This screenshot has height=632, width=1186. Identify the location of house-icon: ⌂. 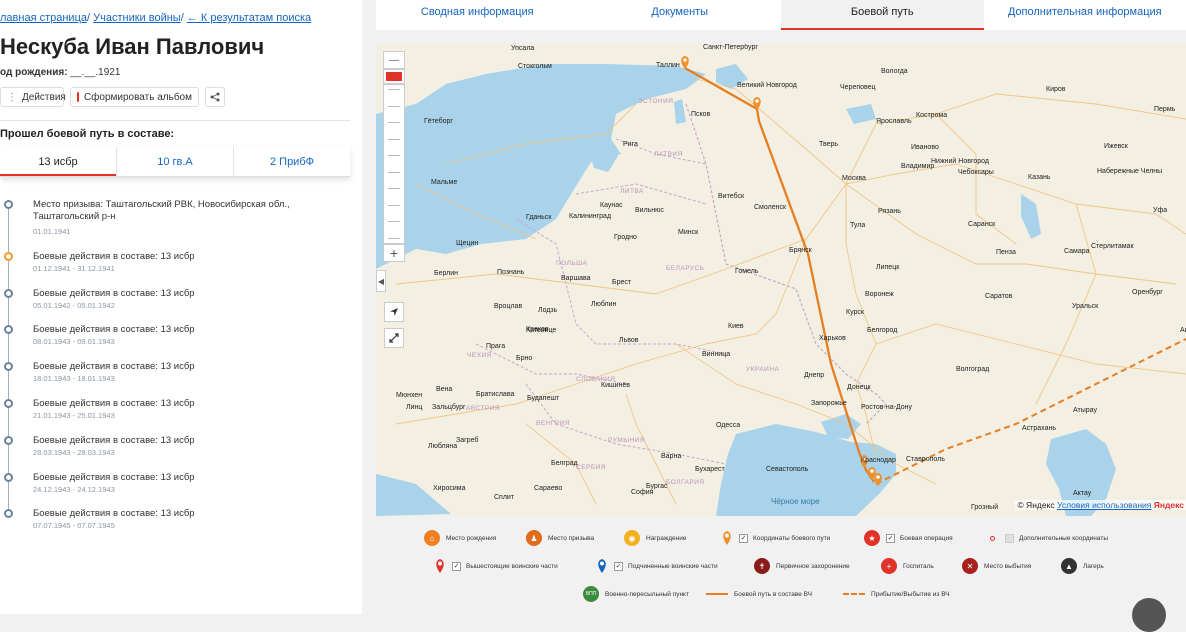
(432, 538).